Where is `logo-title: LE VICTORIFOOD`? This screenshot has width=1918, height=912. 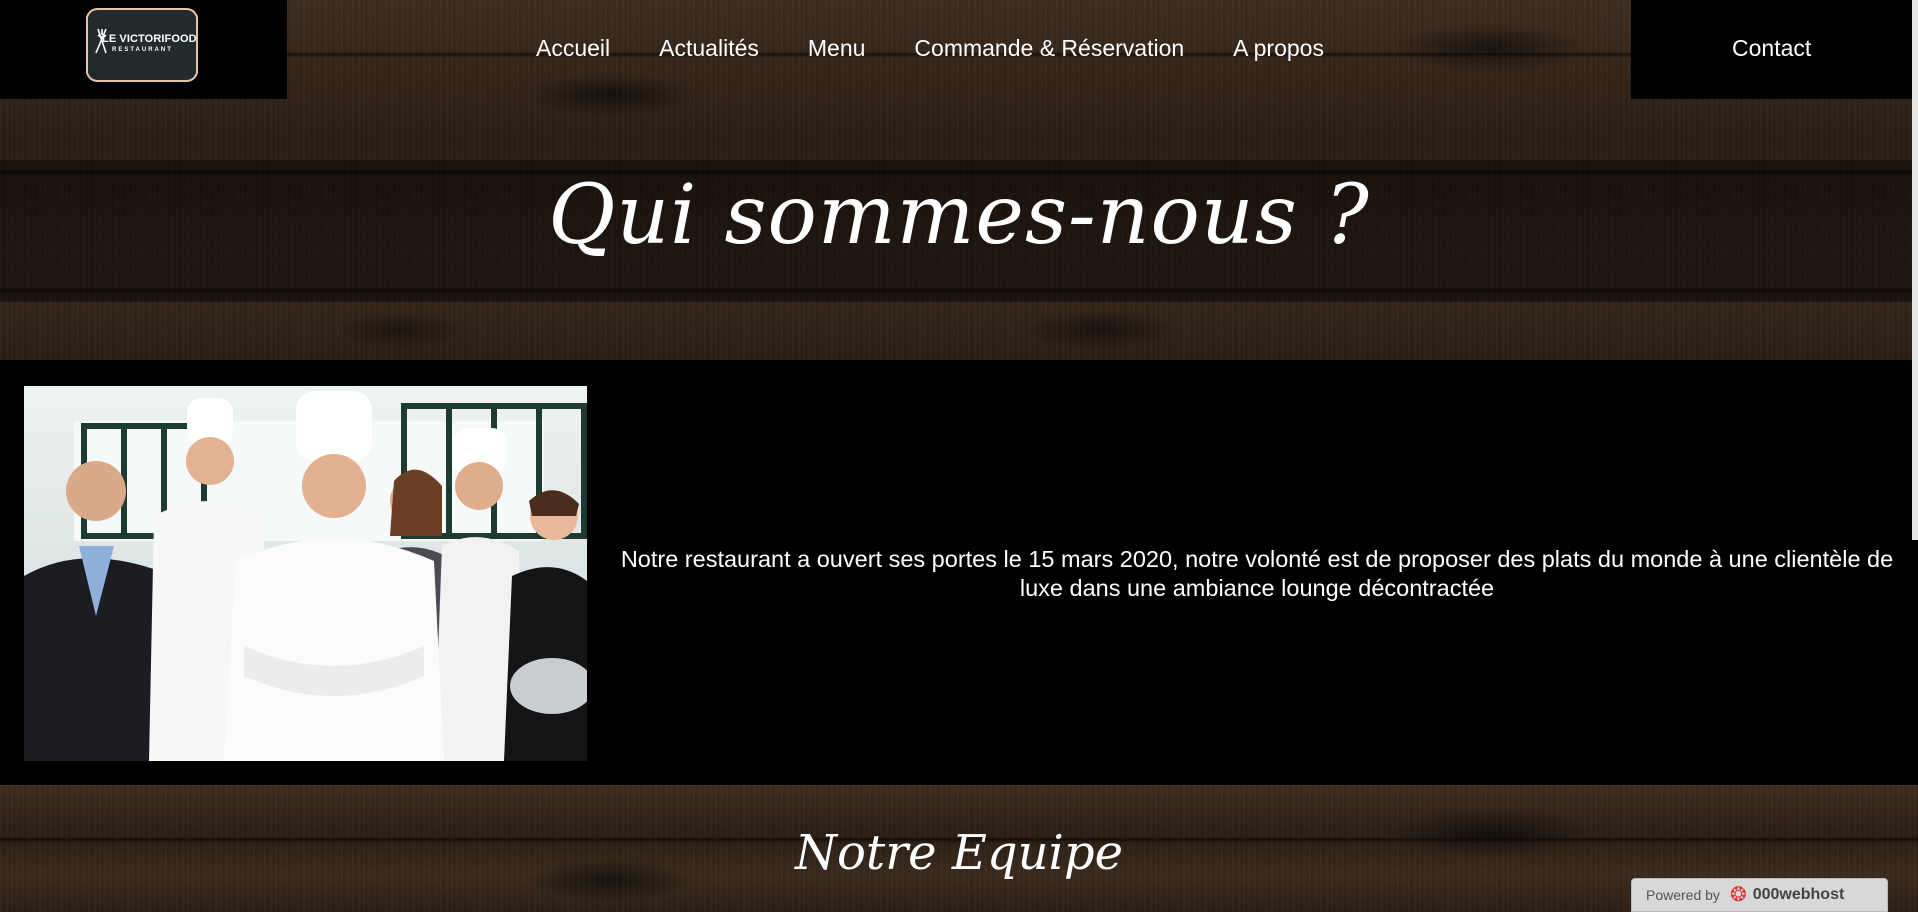
logo-title: LE VICTORIFOOD is located at coordinates (149, 39).